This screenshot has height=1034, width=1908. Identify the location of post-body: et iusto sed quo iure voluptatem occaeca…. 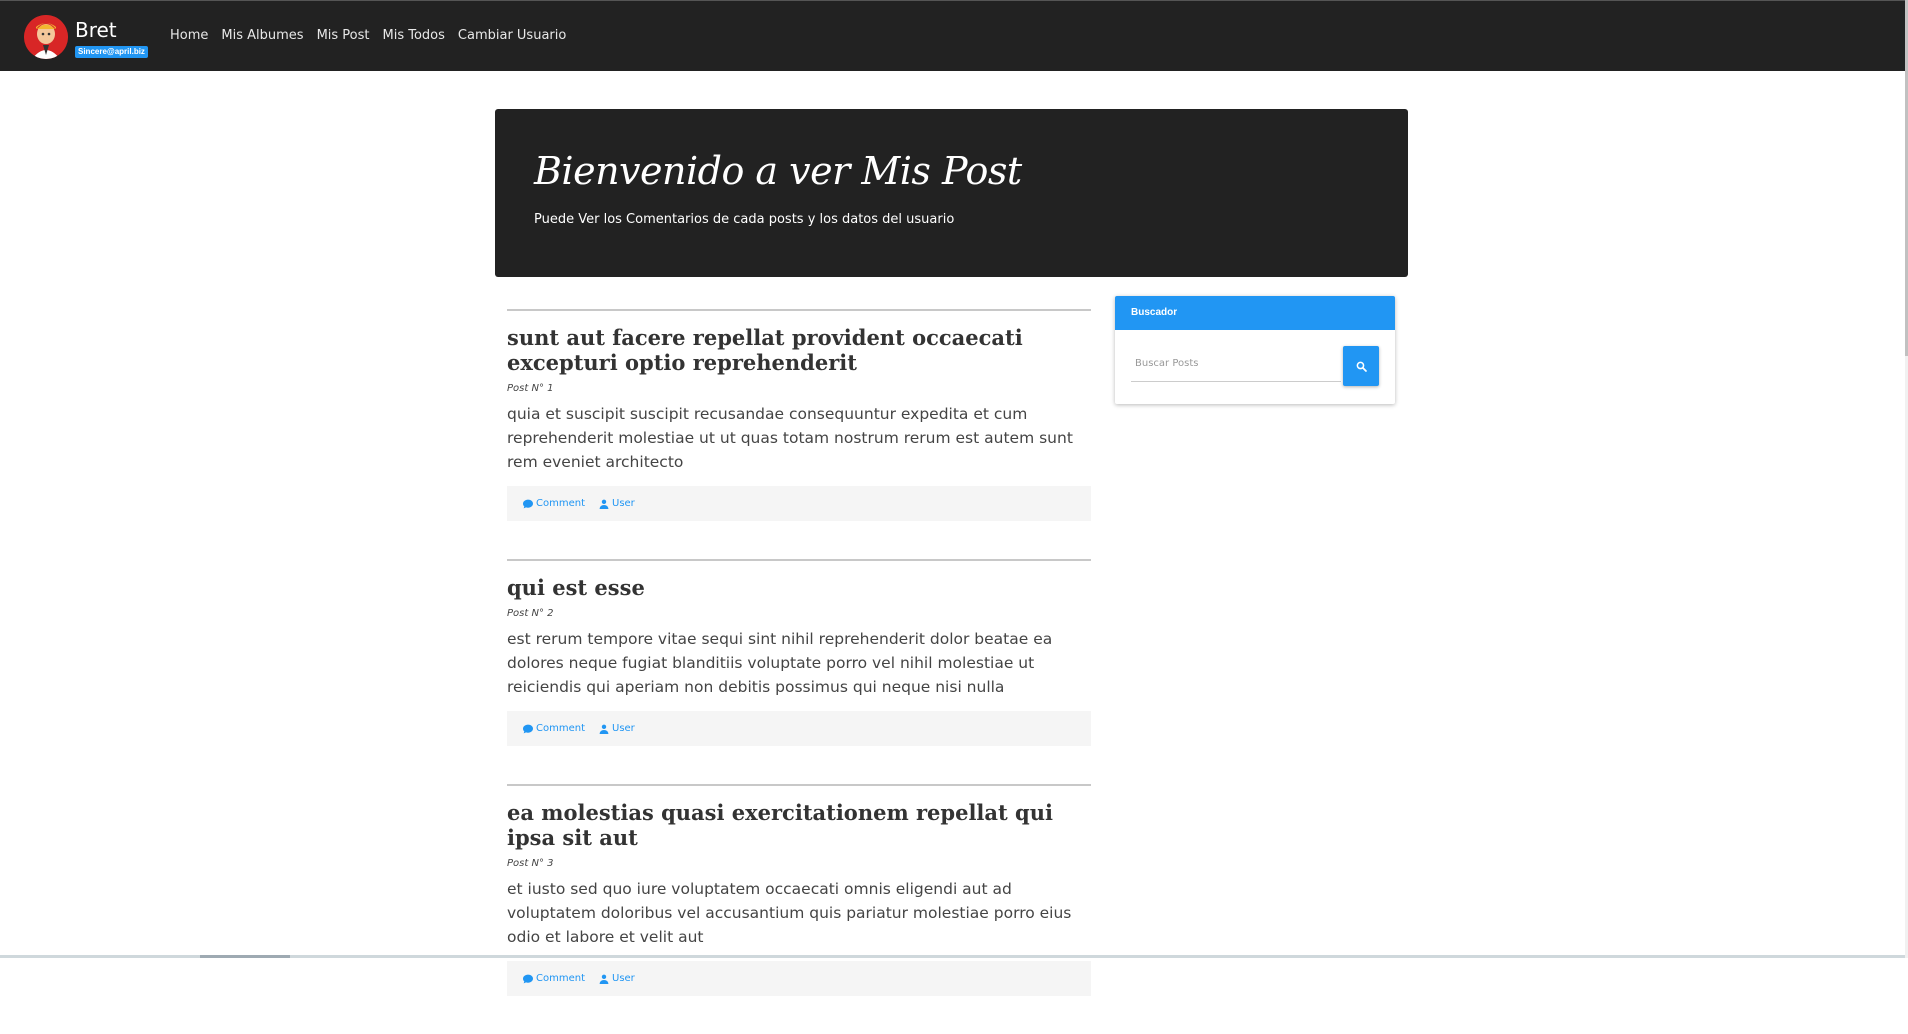
(789, 913).